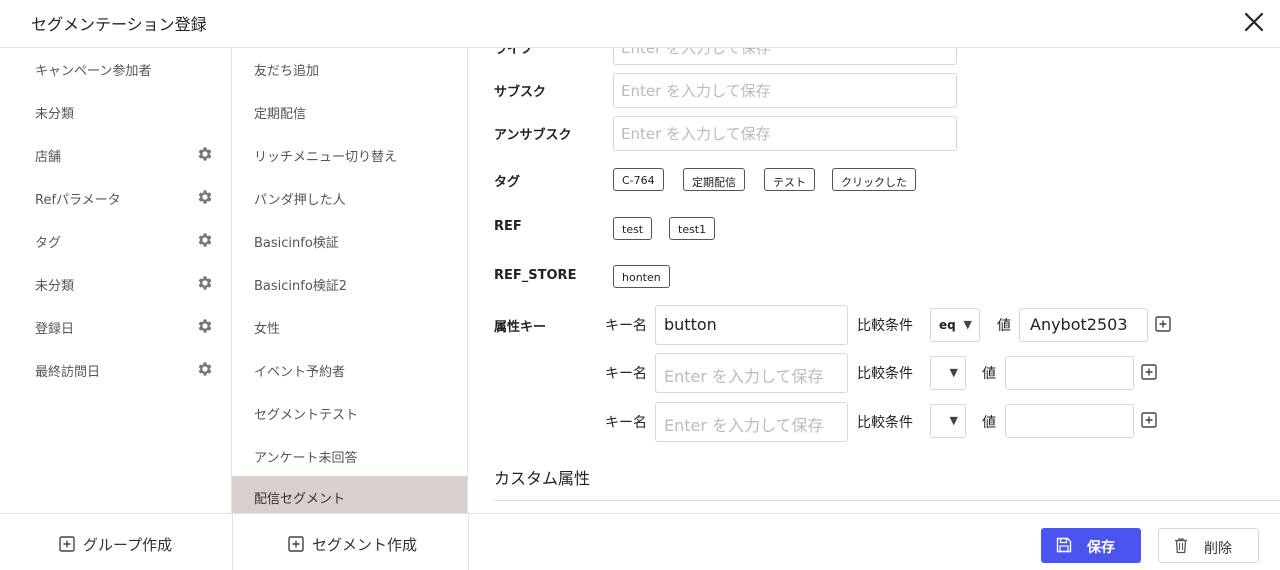  I want to click on modal-header: セグメンテーション登録, so click(640, 24).